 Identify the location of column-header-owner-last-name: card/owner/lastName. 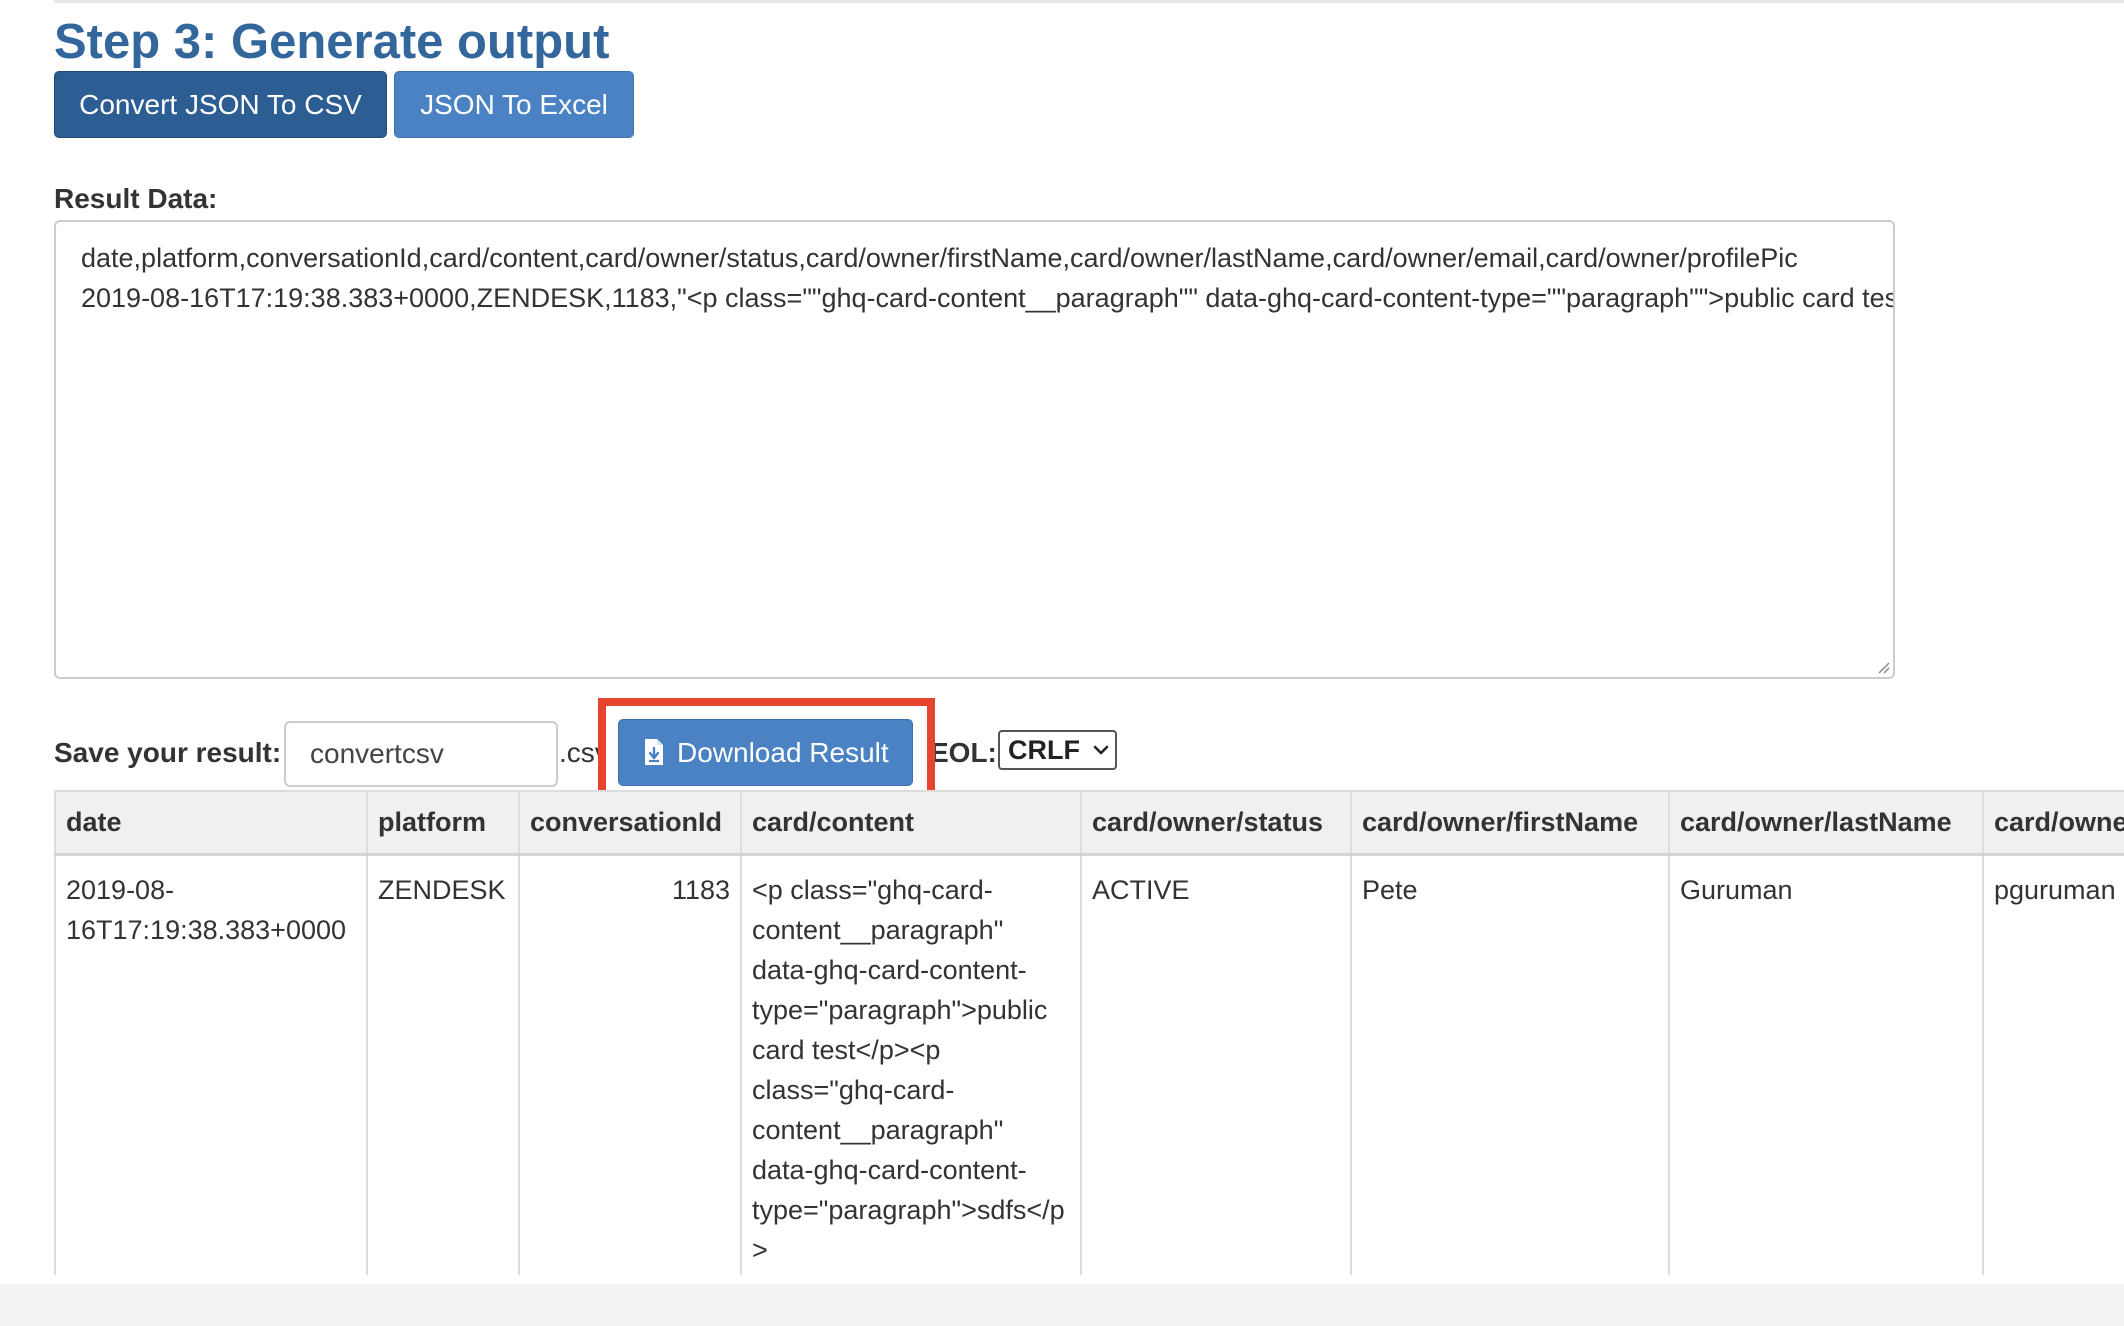
(1826, 823).